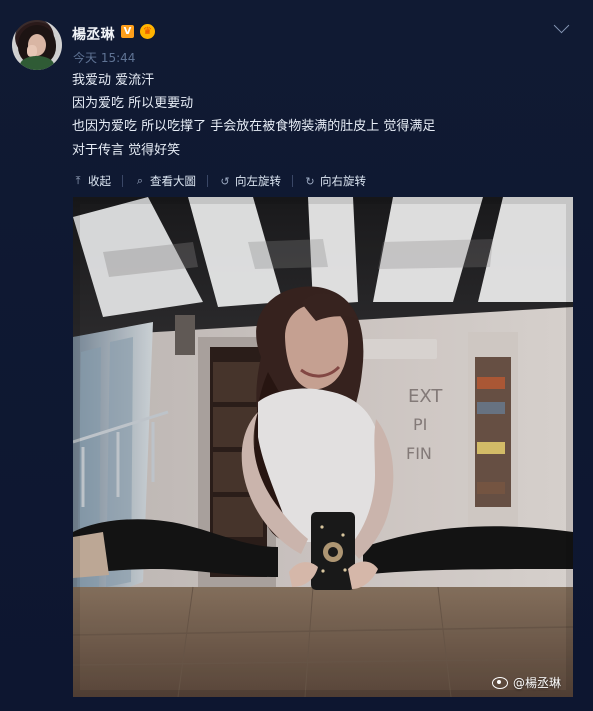  I want to click on rotate-left-label: 向左旋转, so click(258, 181).